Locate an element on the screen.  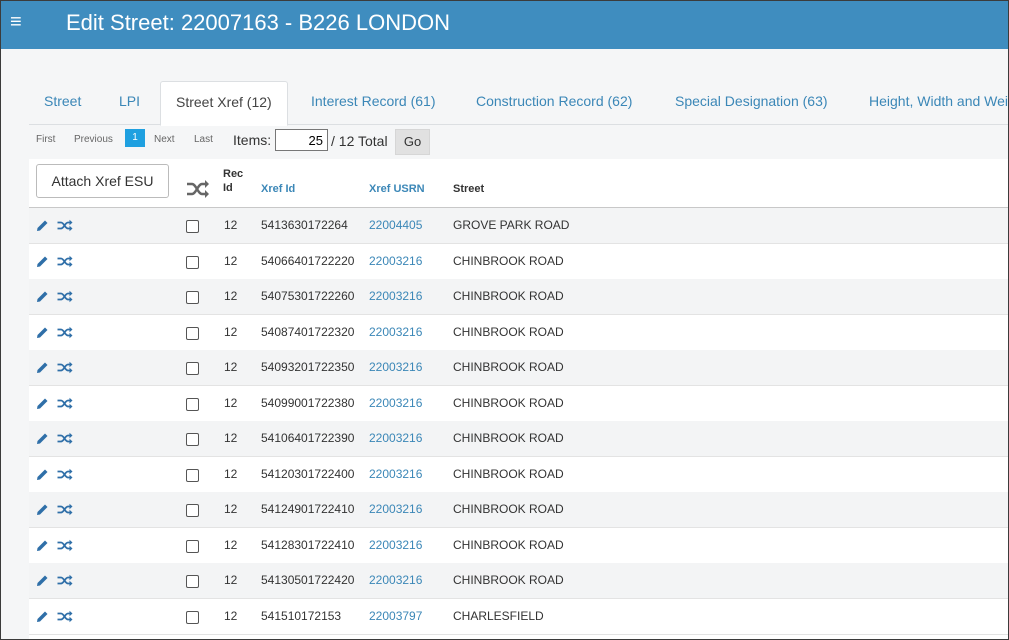
tab-street: Street is located at coordinates (62, 103).